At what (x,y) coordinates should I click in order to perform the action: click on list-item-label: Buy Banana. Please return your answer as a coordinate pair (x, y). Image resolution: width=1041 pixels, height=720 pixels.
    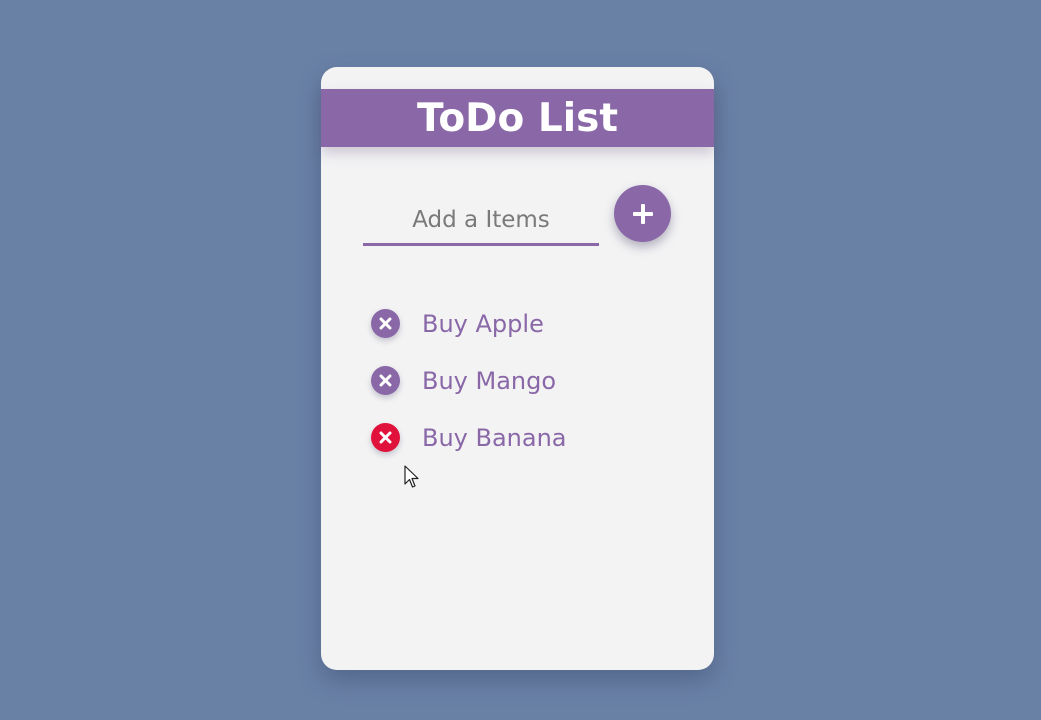
    Looking at the image, I should click on (494, 437).